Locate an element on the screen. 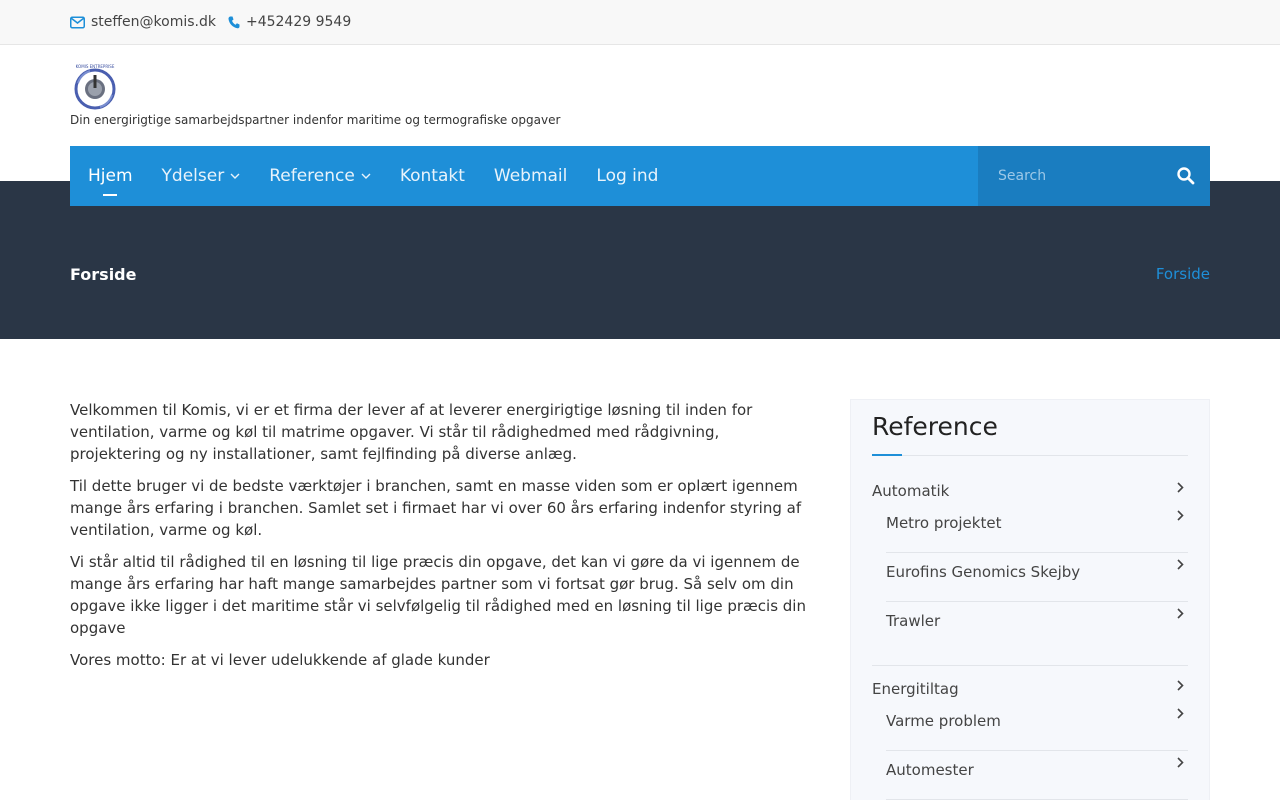 This screenshot has height=800, width=1280. category-energitiltag: Energitiltag is located at coordinates (1030, 691).